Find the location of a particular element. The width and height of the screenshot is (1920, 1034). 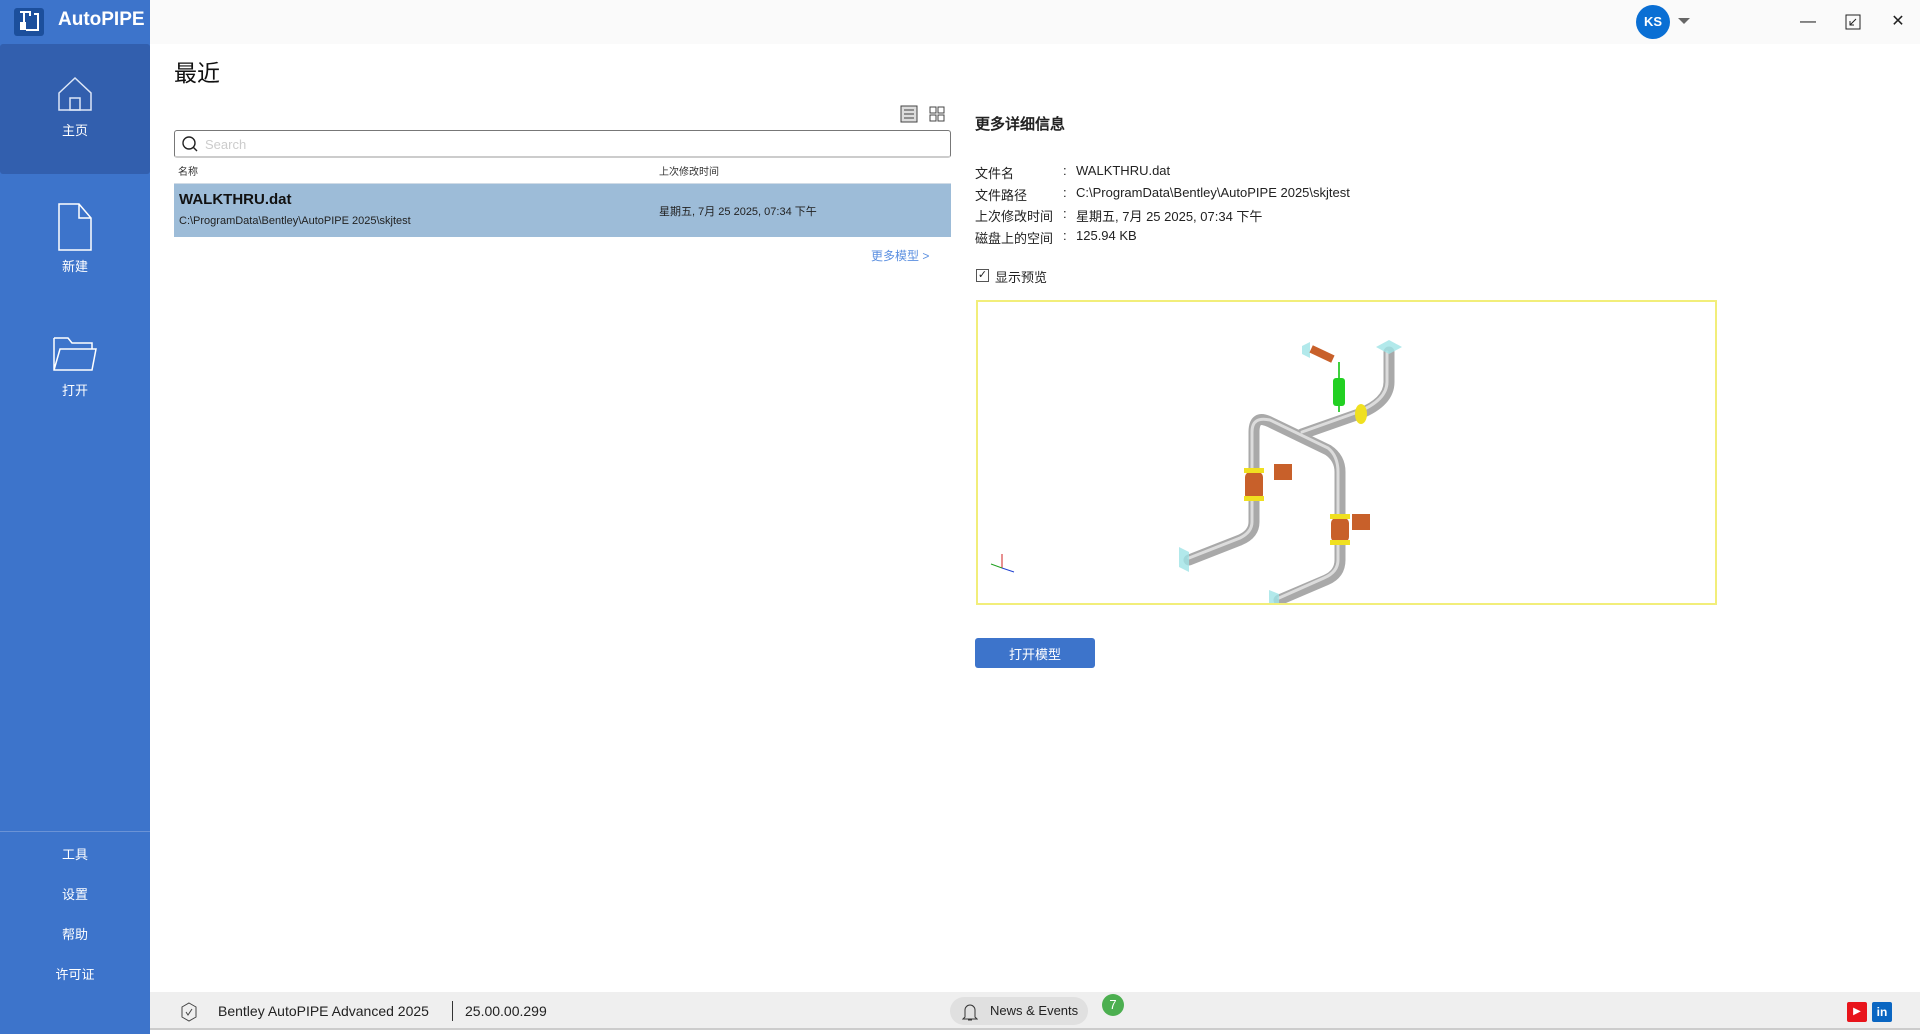

sidebar-item-help: 帮助 is located at coordinates (75, 933).